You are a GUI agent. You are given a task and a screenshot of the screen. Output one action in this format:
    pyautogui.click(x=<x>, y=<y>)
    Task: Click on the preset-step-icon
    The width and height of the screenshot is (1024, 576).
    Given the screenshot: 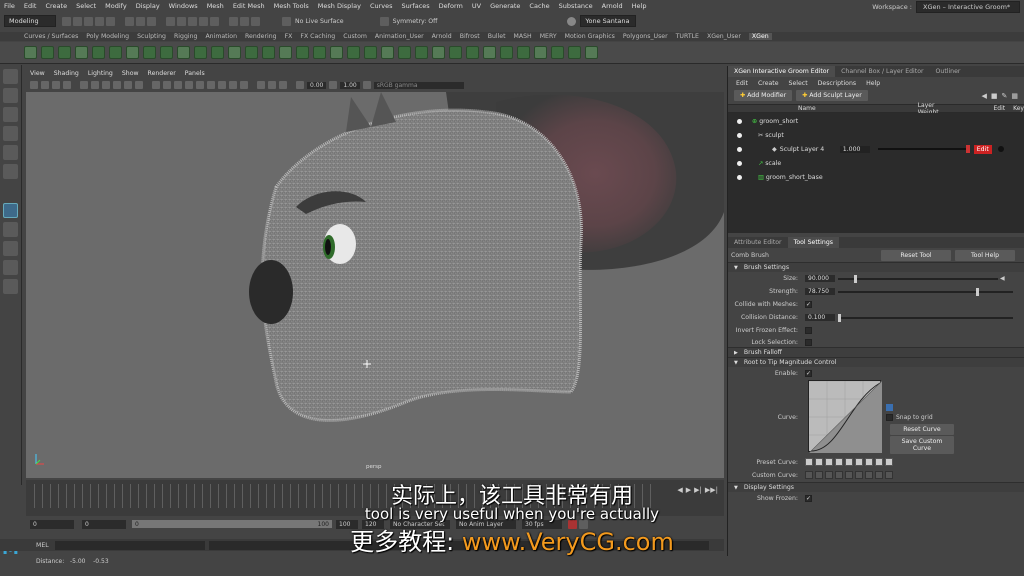 What is the action you would take?
    pyautogui.click(x=849, y=461)
    